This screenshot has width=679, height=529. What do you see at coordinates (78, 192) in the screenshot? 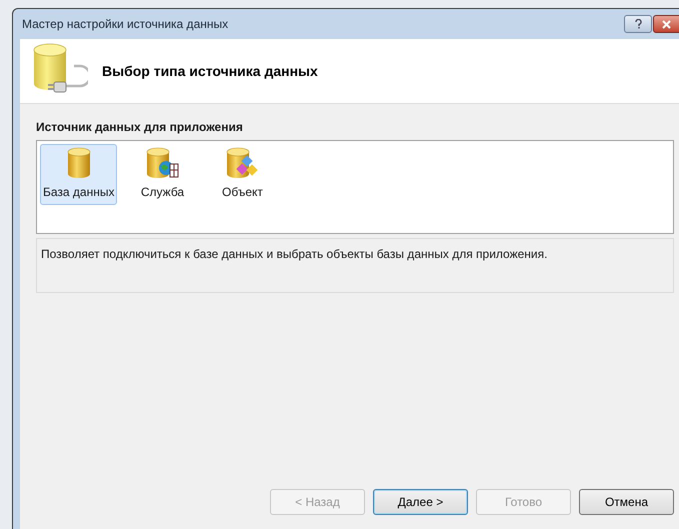
I see `source-item-label: База данных` at bounding box center [78, 192].